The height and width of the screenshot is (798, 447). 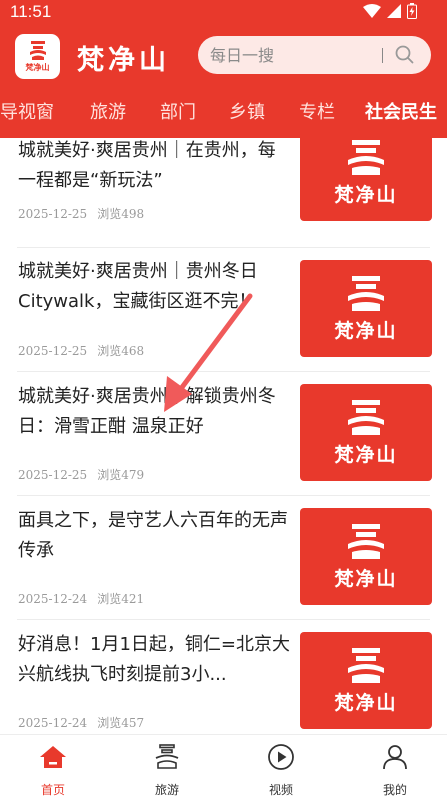 I want to click on nav-video: 视频, so click(x=281, y=766).